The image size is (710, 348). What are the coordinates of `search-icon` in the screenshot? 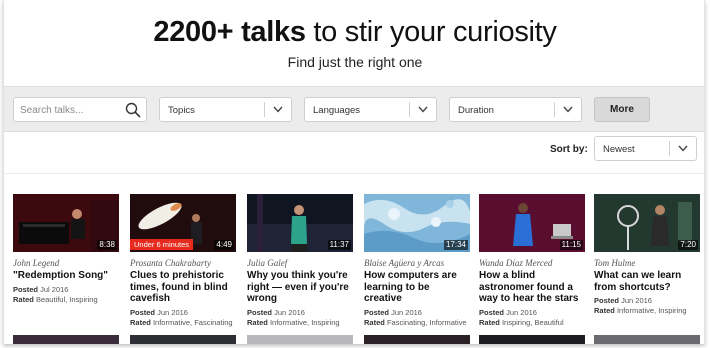 It's located at (133, 110).